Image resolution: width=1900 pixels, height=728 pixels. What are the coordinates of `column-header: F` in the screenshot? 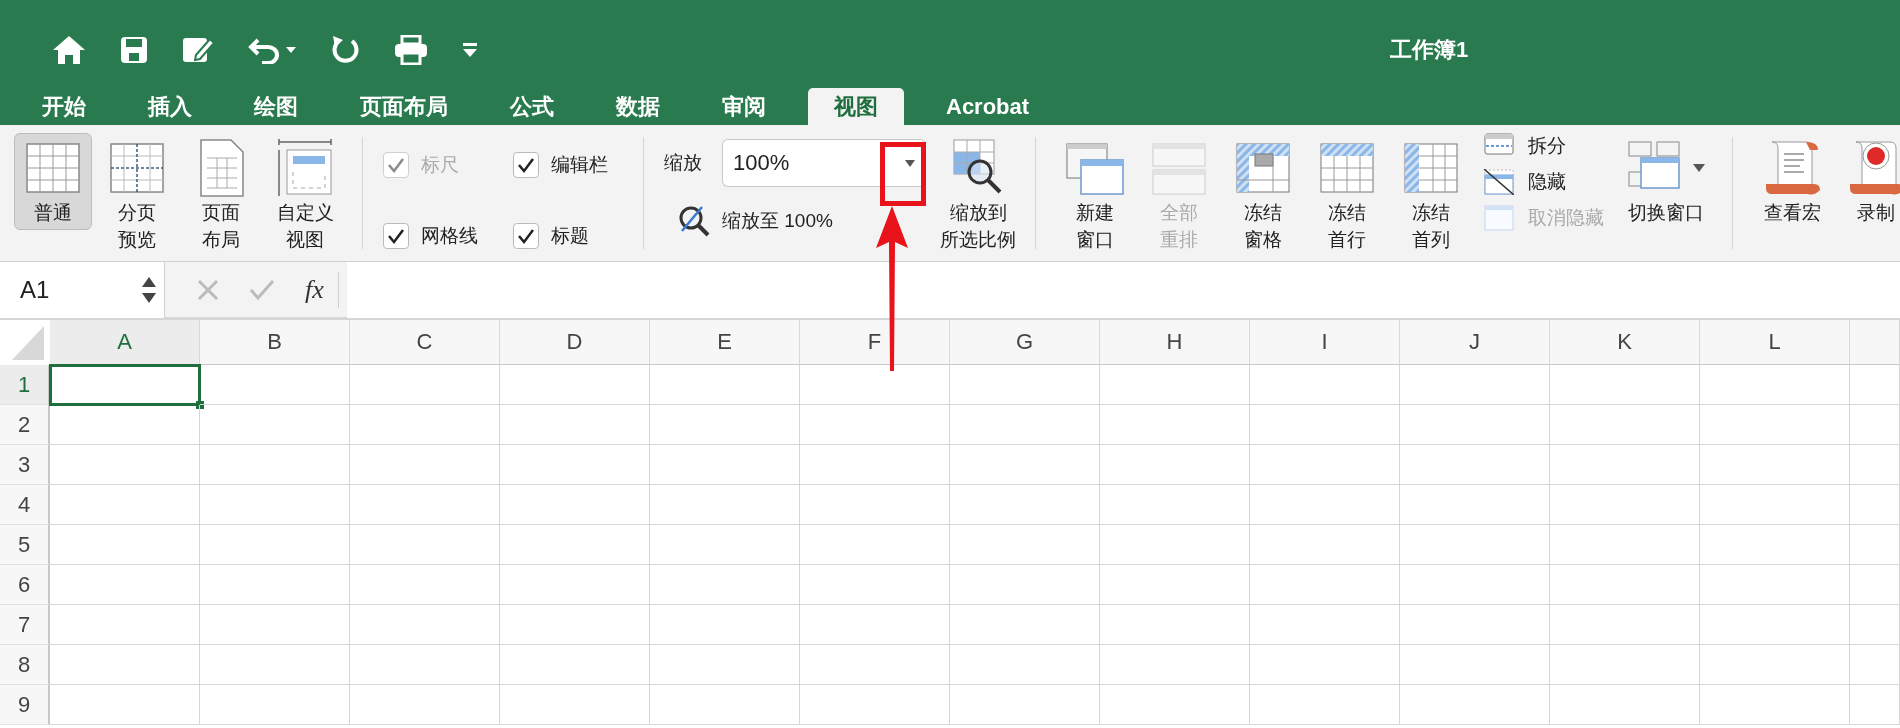 It's located at (875, 342).